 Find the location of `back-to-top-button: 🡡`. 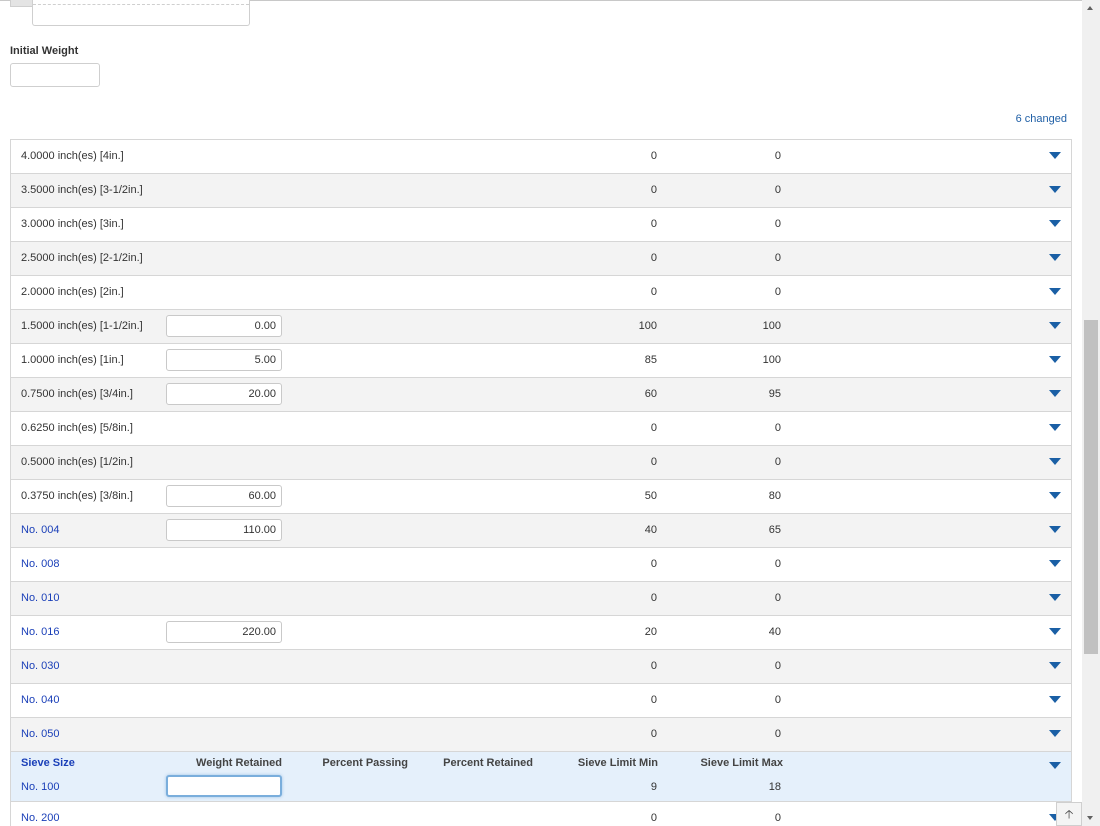

back-to-top-button: 🡡 is located at coordinates (1069, 814).